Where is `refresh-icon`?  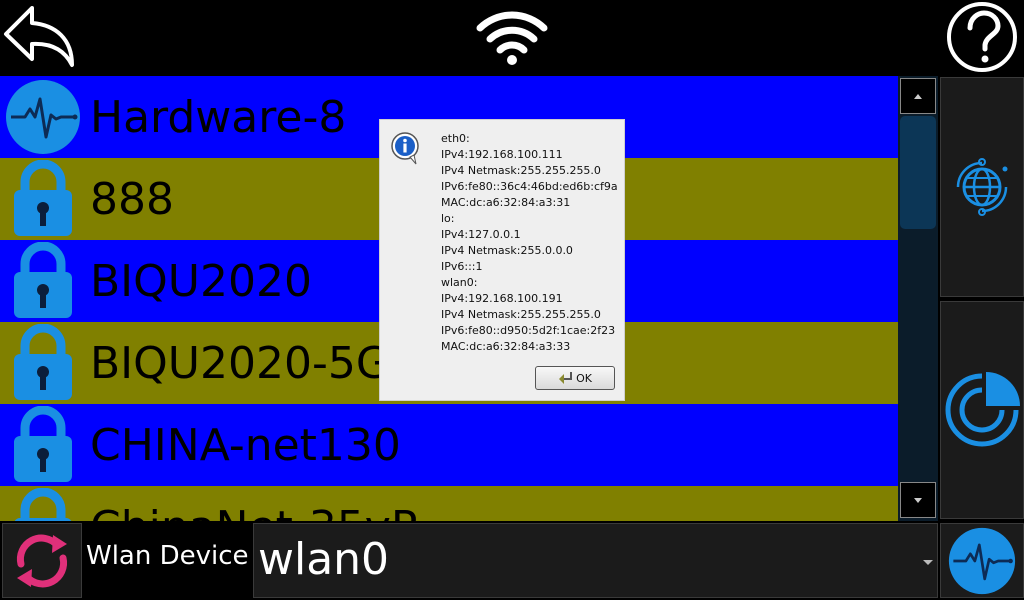 refresh-icon is located at coordinates (42, 560).